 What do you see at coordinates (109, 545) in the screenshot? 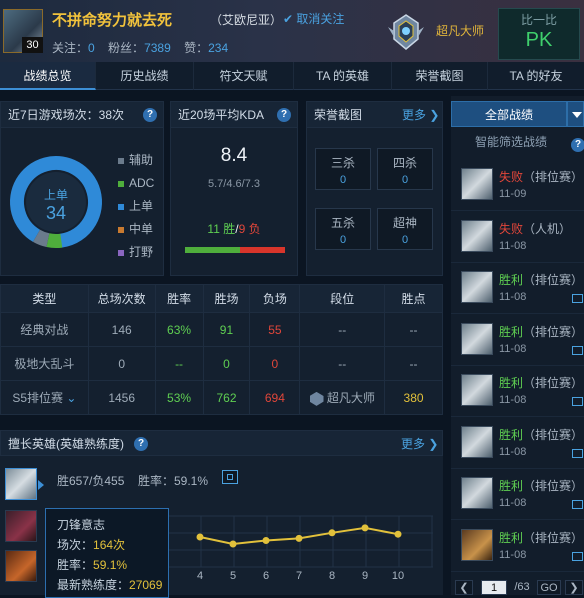
I see `tooltip-games-value: 164次` at bounding box center [109, 545].